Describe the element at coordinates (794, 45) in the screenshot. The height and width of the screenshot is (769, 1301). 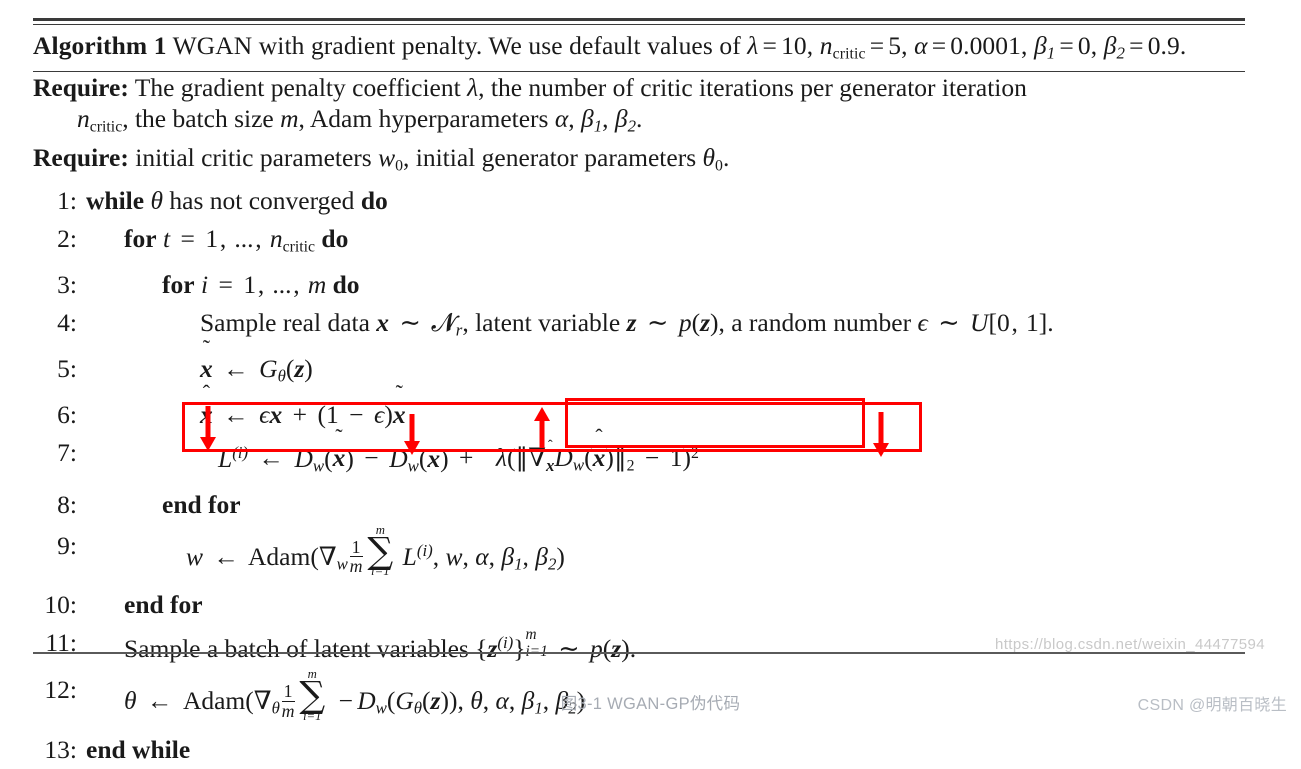
I see `lambda-value: 10` at that location.